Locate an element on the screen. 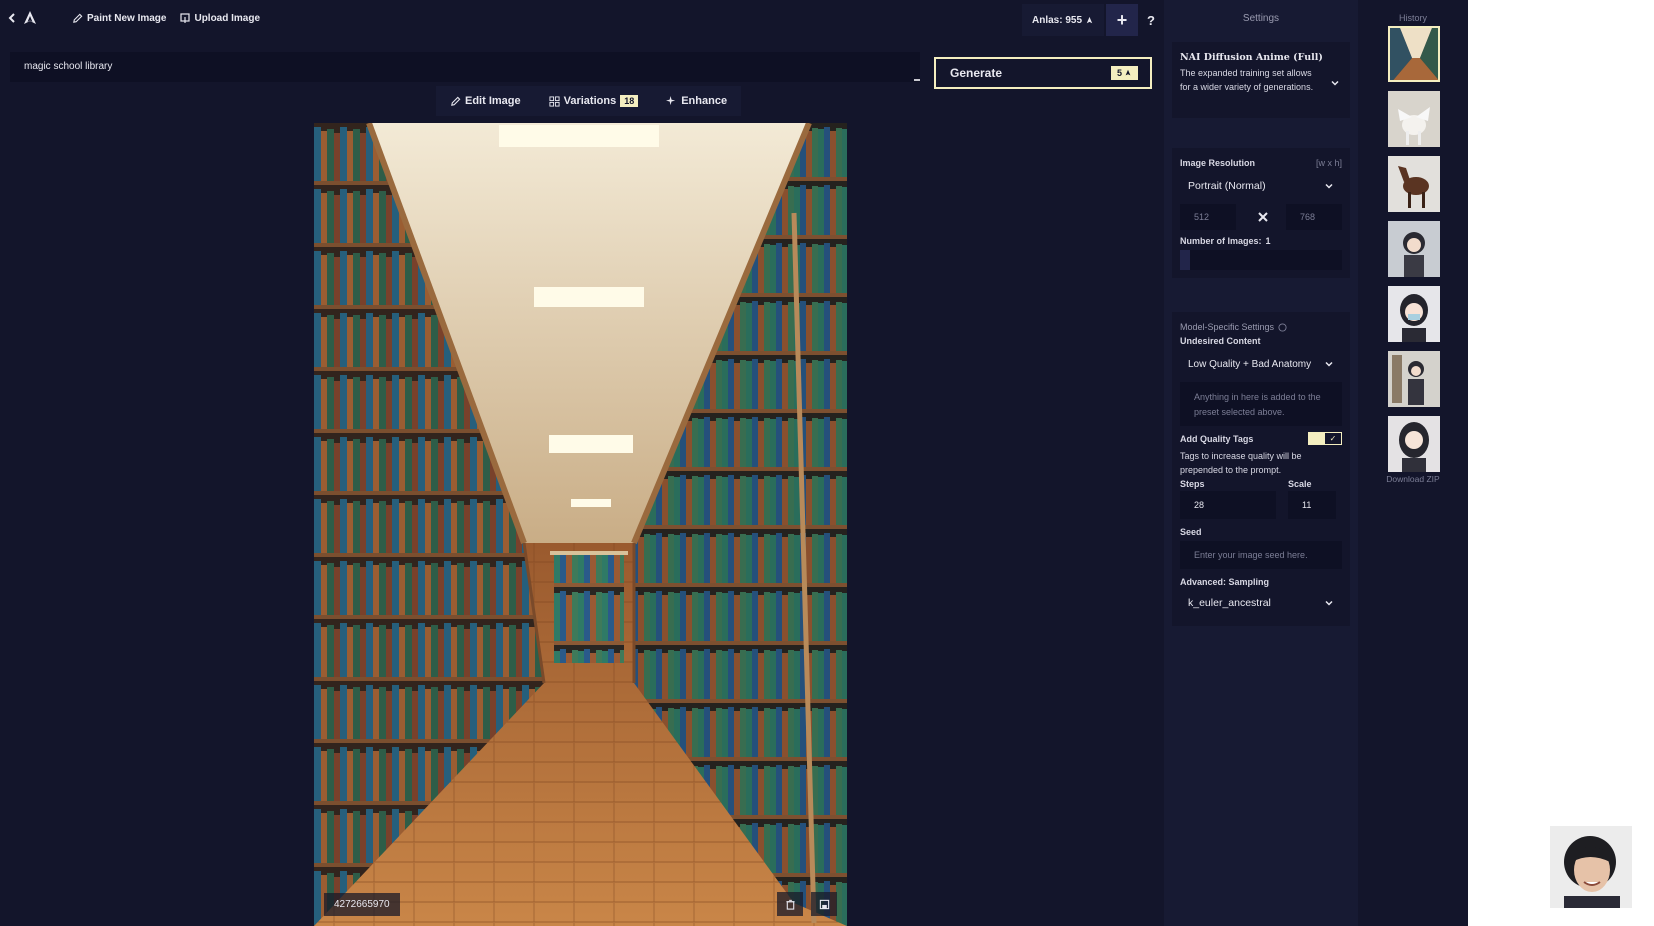  webcam-overlay is located at coordinates (1591, 867).